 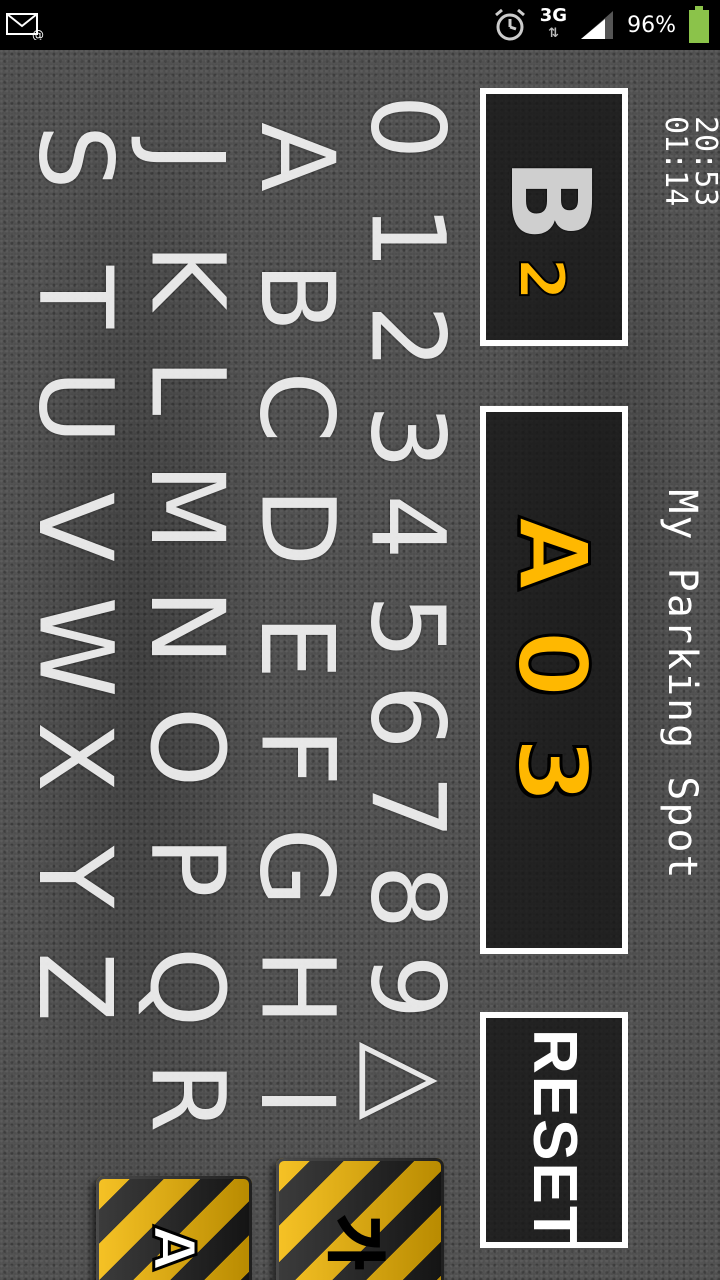 What do you see at coordinates (406, 337) in the screenshot?
I see `key-2: 2` at bounding box center [406, 337].